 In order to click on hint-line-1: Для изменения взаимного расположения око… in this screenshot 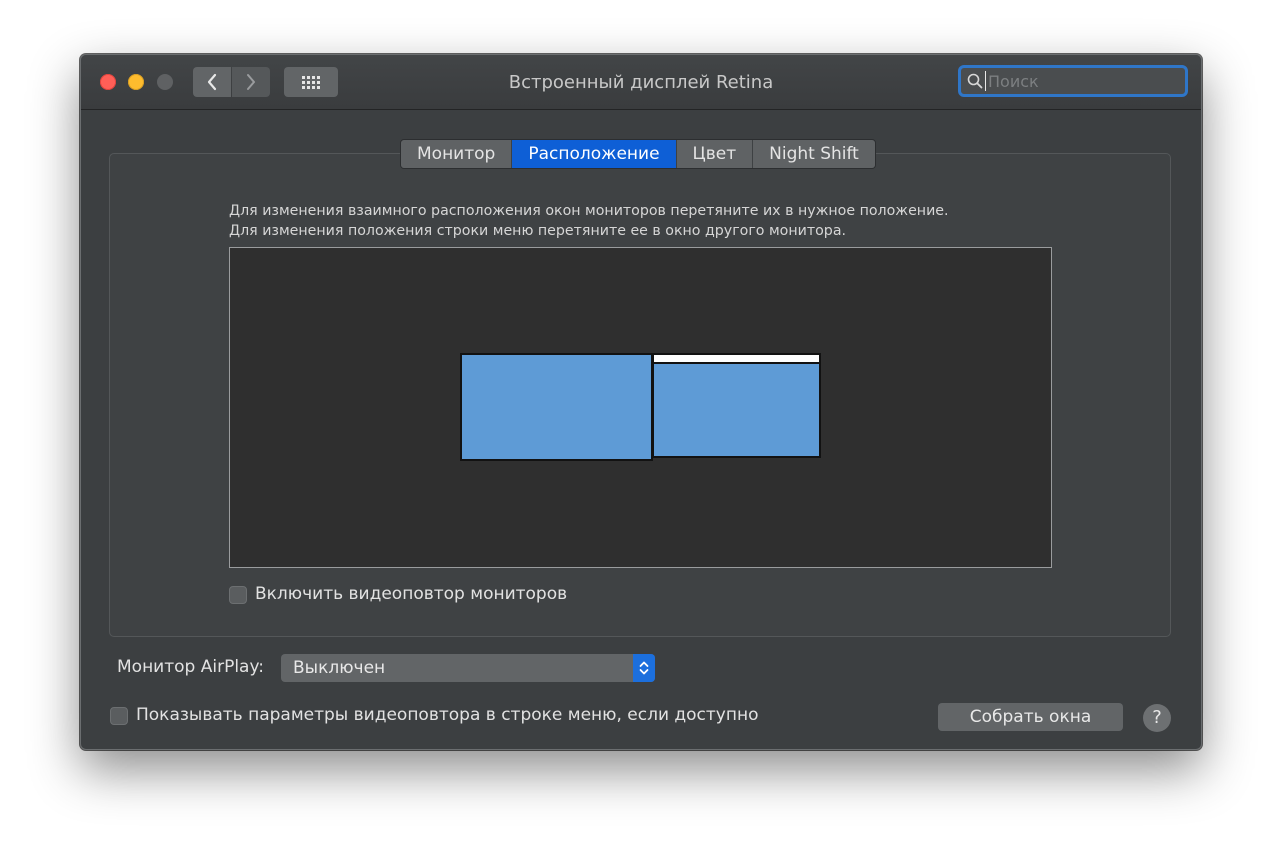, I will do `click(589, 211)`.